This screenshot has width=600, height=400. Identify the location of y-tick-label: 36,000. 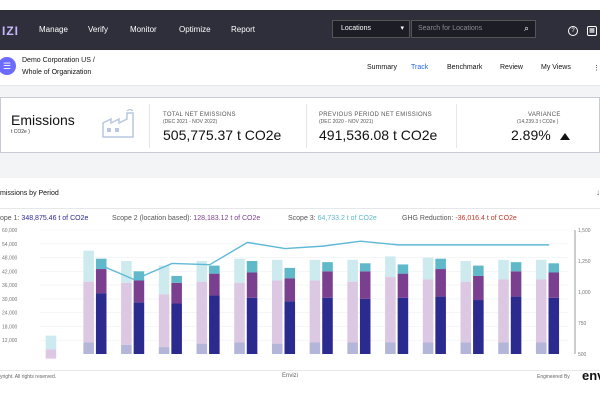
(10, 286).